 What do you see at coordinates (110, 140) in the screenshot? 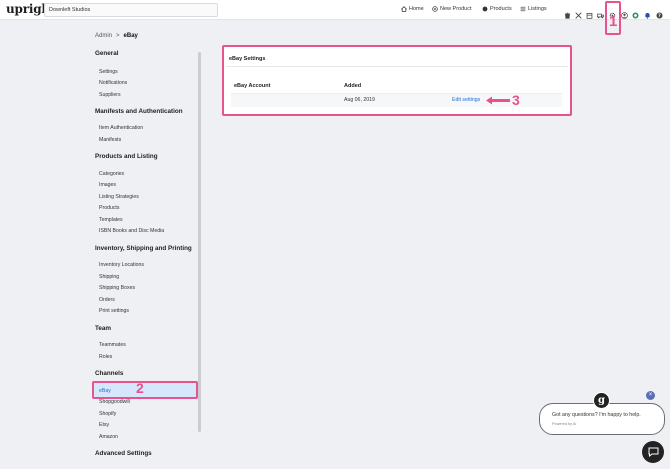
I see `sidebar-item-manifests: Manifests` at bounding box center [110, 140].